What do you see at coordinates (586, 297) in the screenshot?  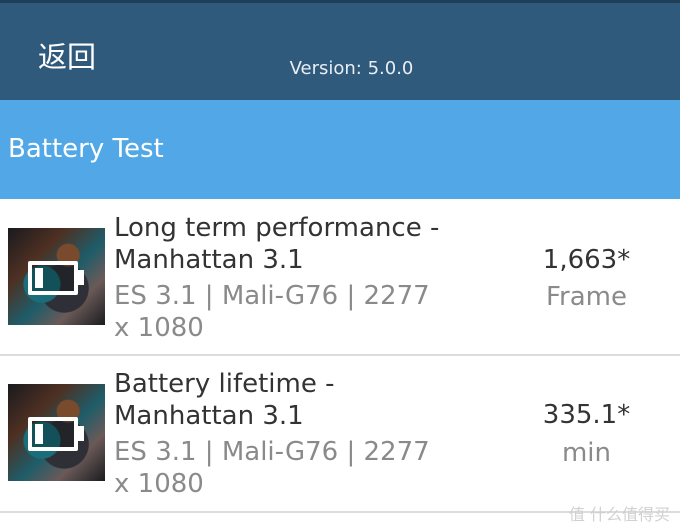 I see `test-unit: Frame` at bounding box center [586, 297].